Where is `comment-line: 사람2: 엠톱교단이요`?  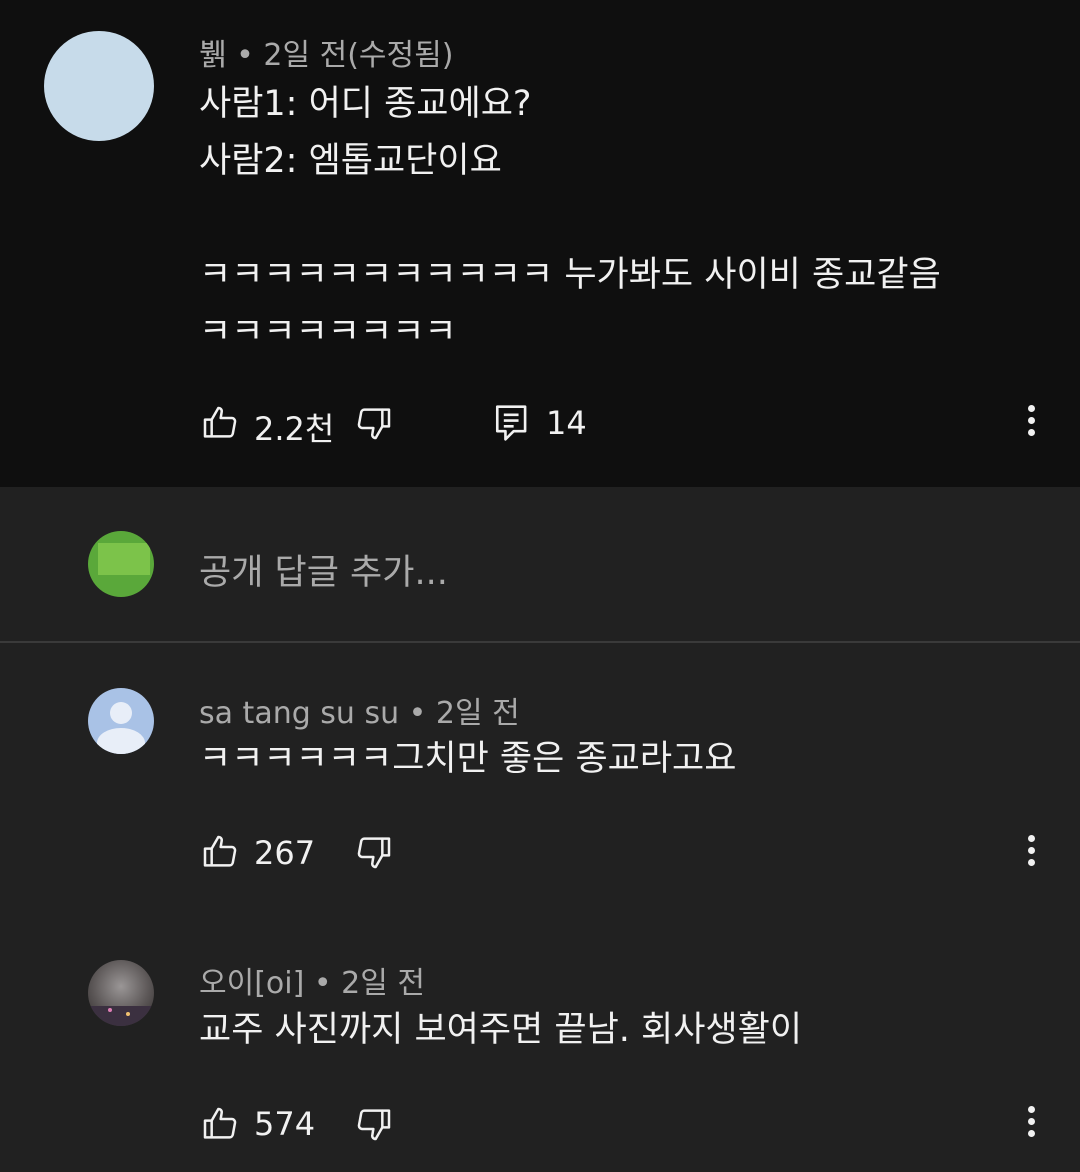 comment-line: 사람2: 엠톱교단이요 is located at coordinates (350, 161).